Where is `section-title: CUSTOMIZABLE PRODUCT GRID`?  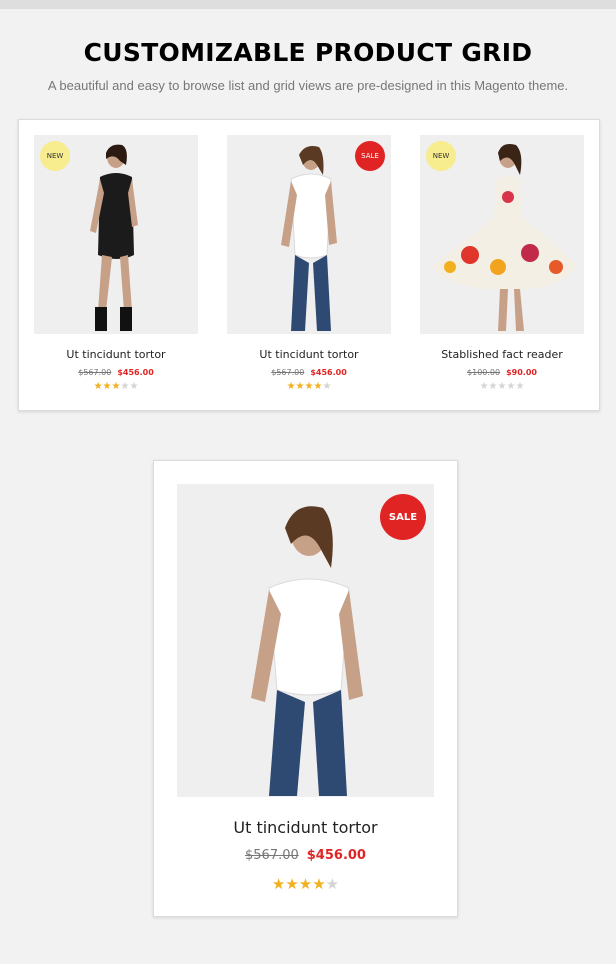 section-title: CUSTOMIZABLE PRODUCT GRID is located at coordinates (308, 52).